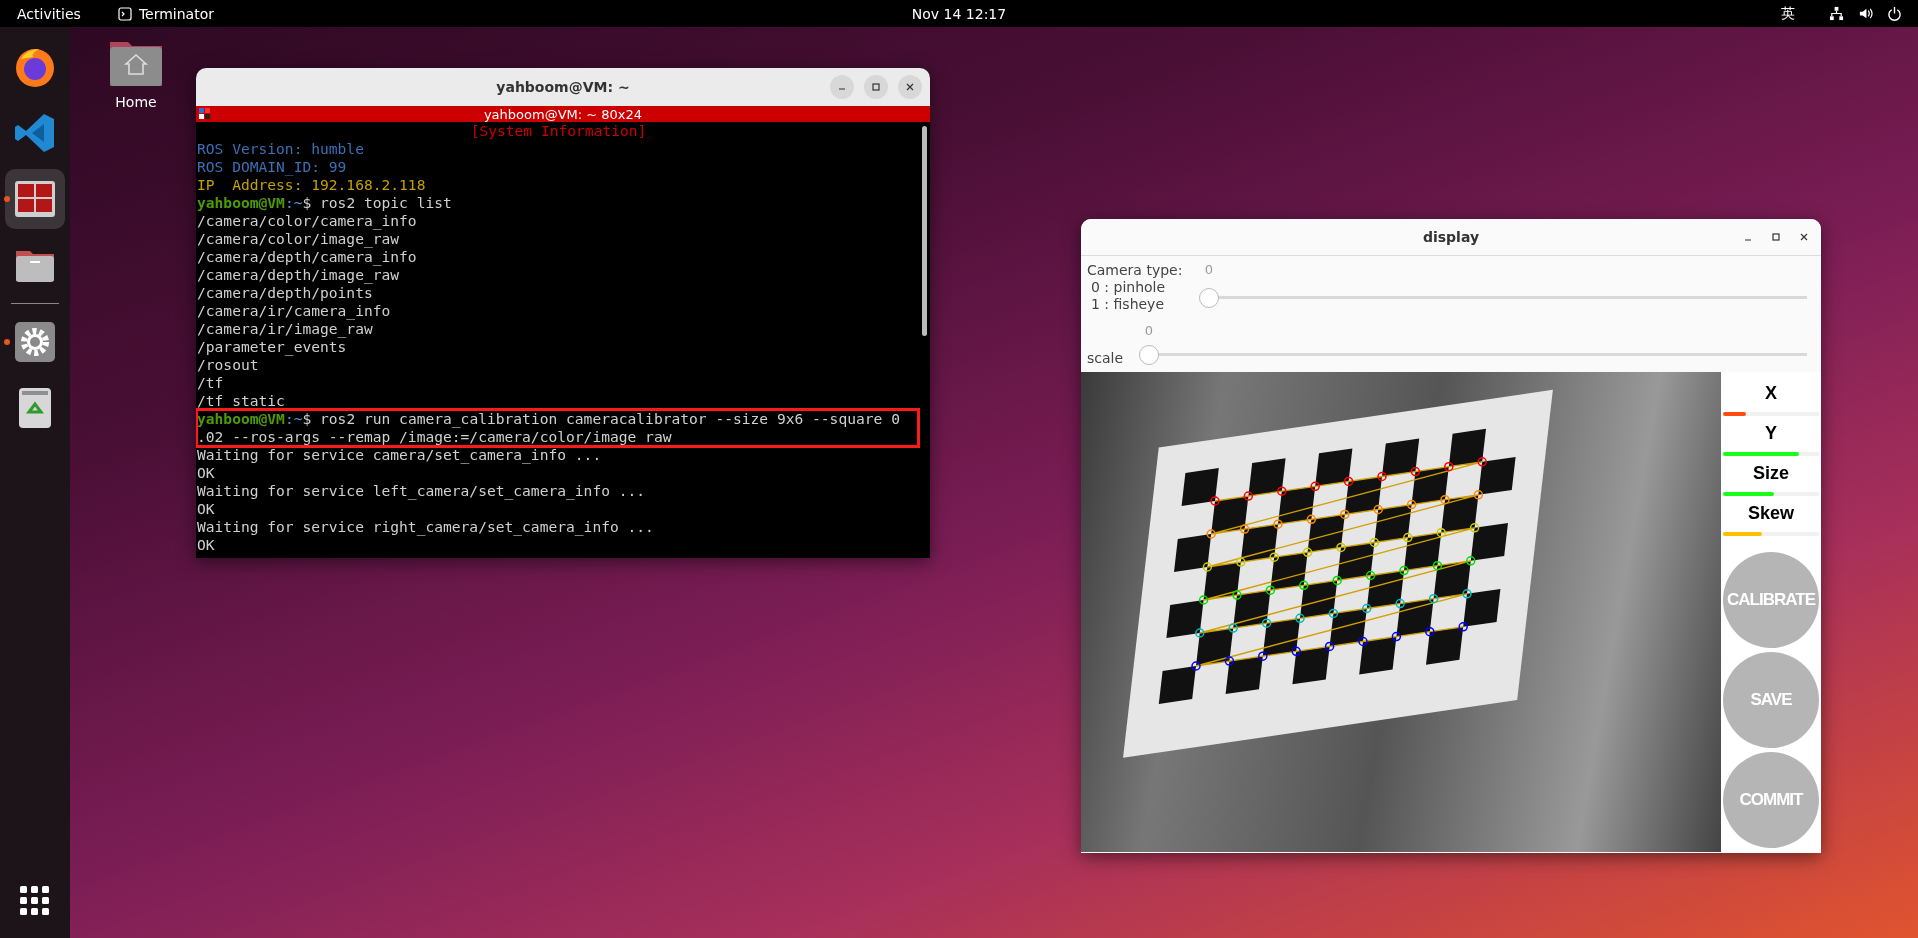 Image resolution: width=1918 pixels, height=938 pixels. I want to click on terminal-line: /tf, so click(211, 383).